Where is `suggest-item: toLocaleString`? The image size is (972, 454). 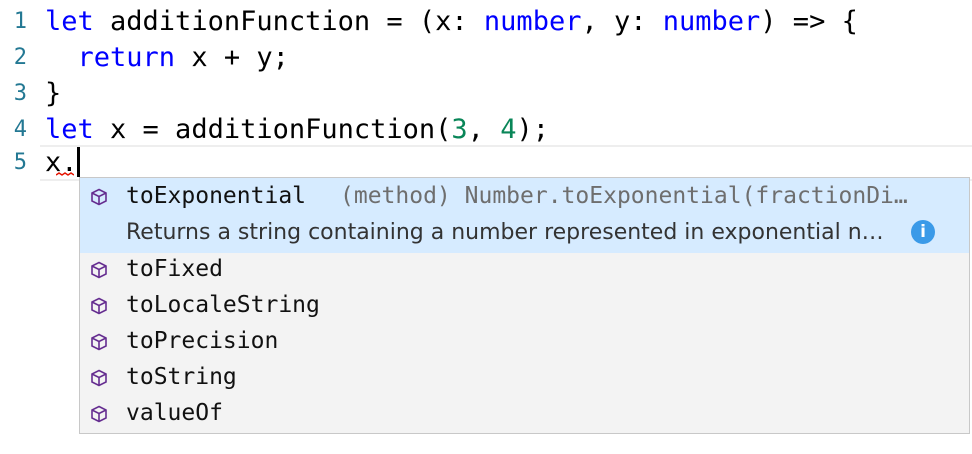
suggest-item: toLocaleString is located at coordinates (524, 305).